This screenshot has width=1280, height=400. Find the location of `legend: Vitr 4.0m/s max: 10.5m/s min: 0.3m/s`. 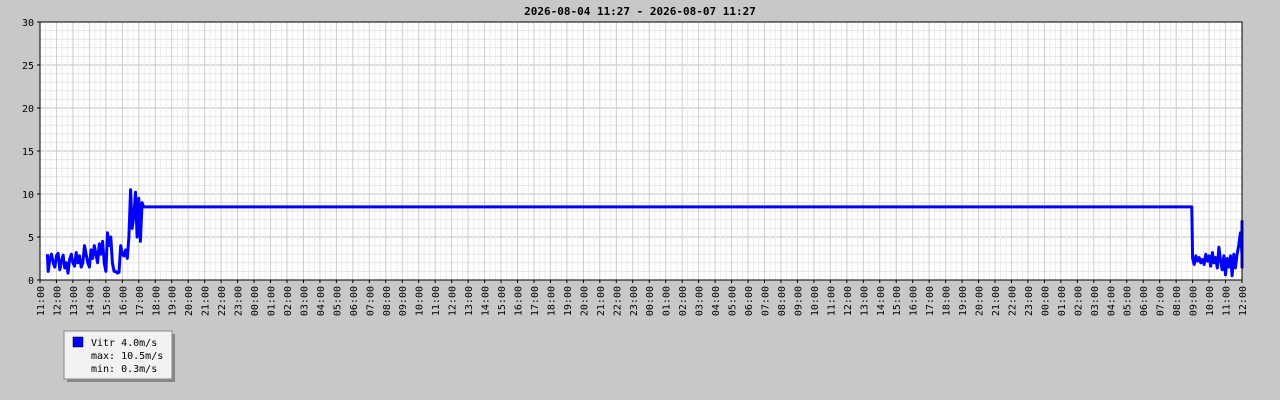

legend: Vitr 4.0m/s max: 10.5m/s min: 0.3m/s is located at coordinates (119, 356).